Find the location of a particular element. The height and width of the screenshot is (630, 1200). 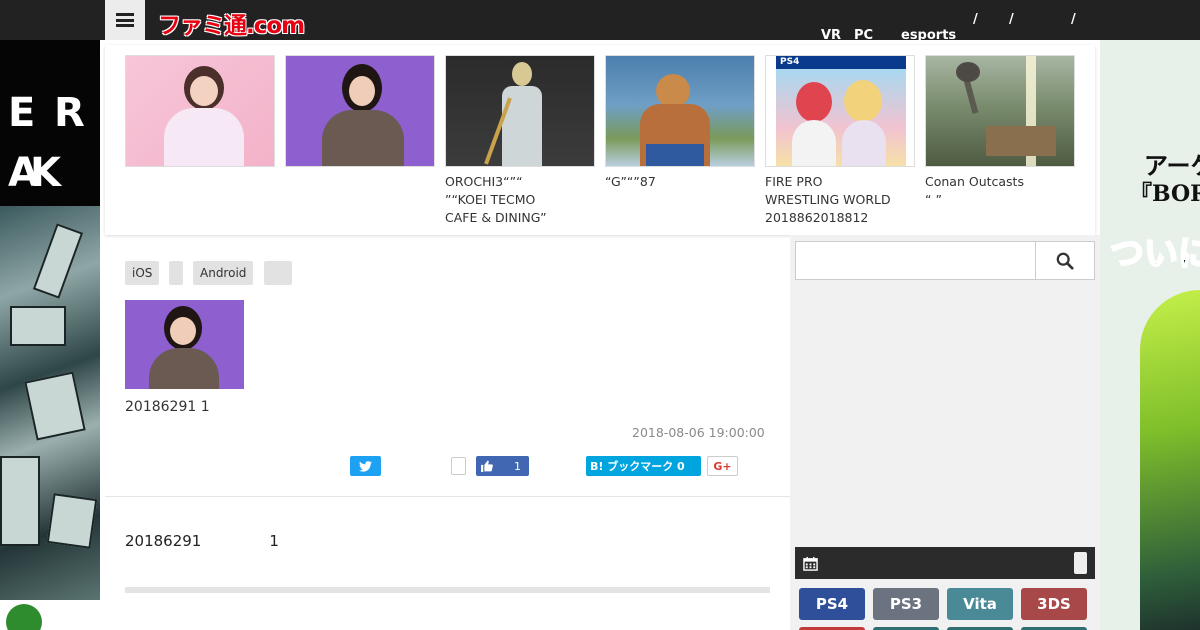

nav-item-esports: esports is located at coordinates (928, 35).